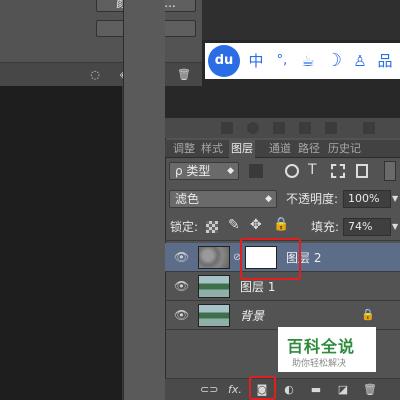 This screenshot has height=400, width=400. What do you see at coordinates (262, 388) in the screenshot?
I see `mask-button-highlight-box` at bounding box center [262, 388].